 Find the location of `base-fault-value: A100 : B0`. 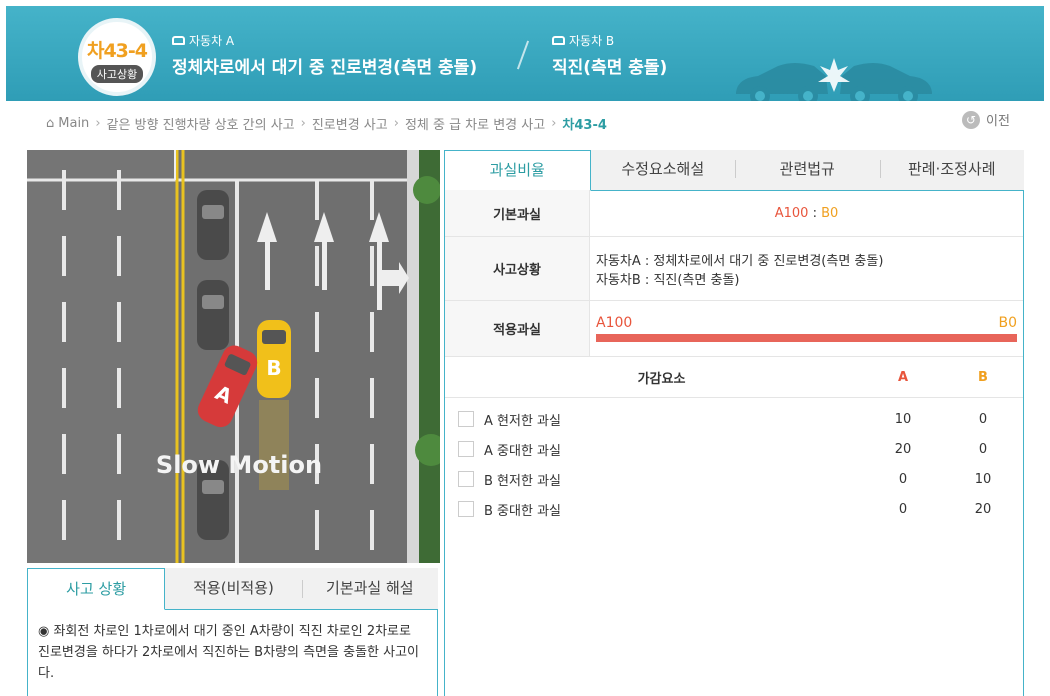

base-fault-value: A100 : B0 is located at coordinates (806, 213).